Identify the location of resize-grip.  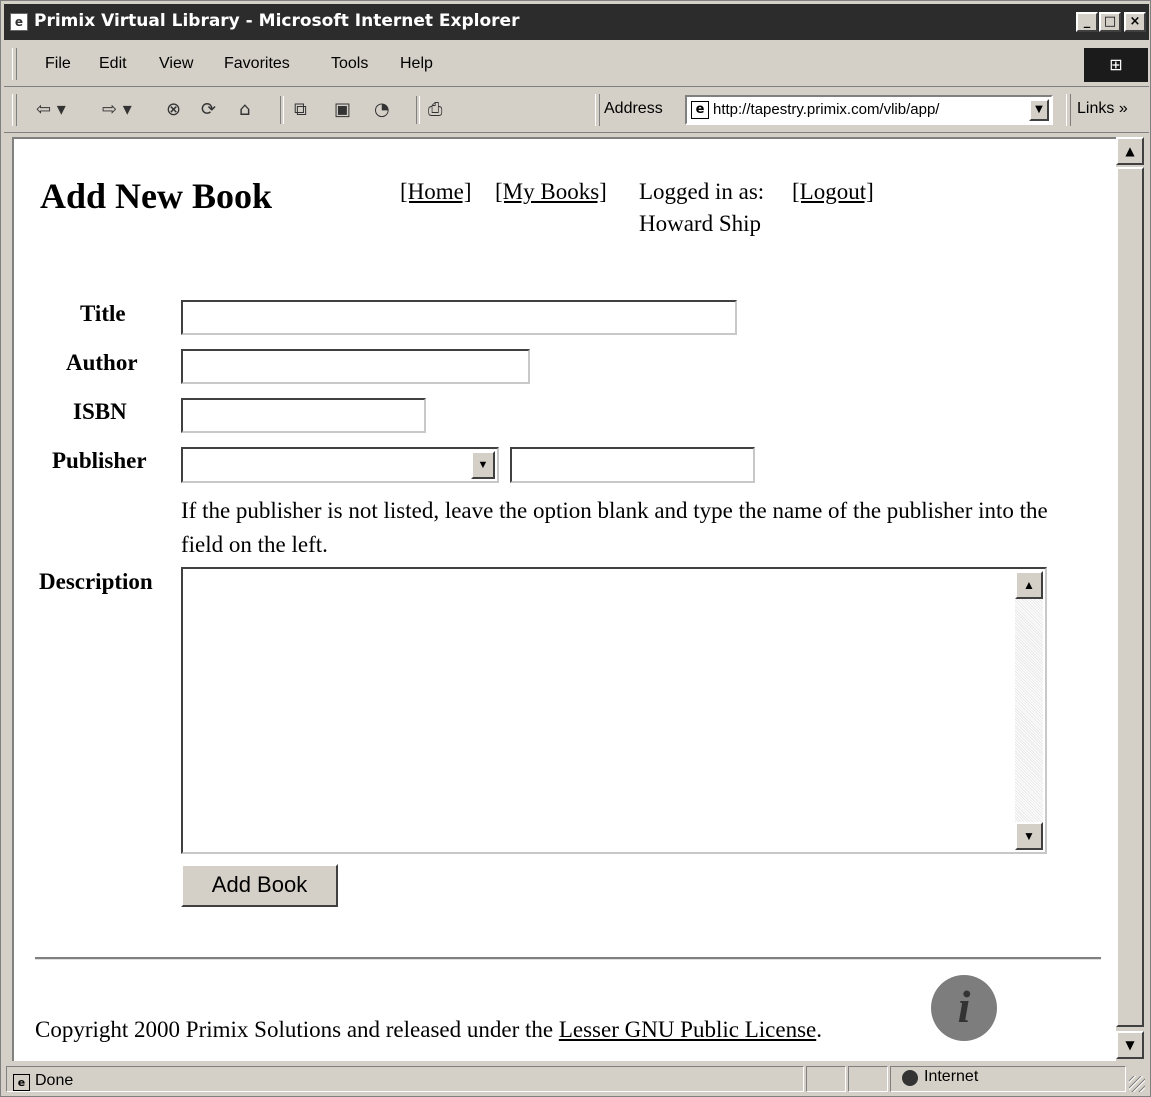
(1137, 1084).